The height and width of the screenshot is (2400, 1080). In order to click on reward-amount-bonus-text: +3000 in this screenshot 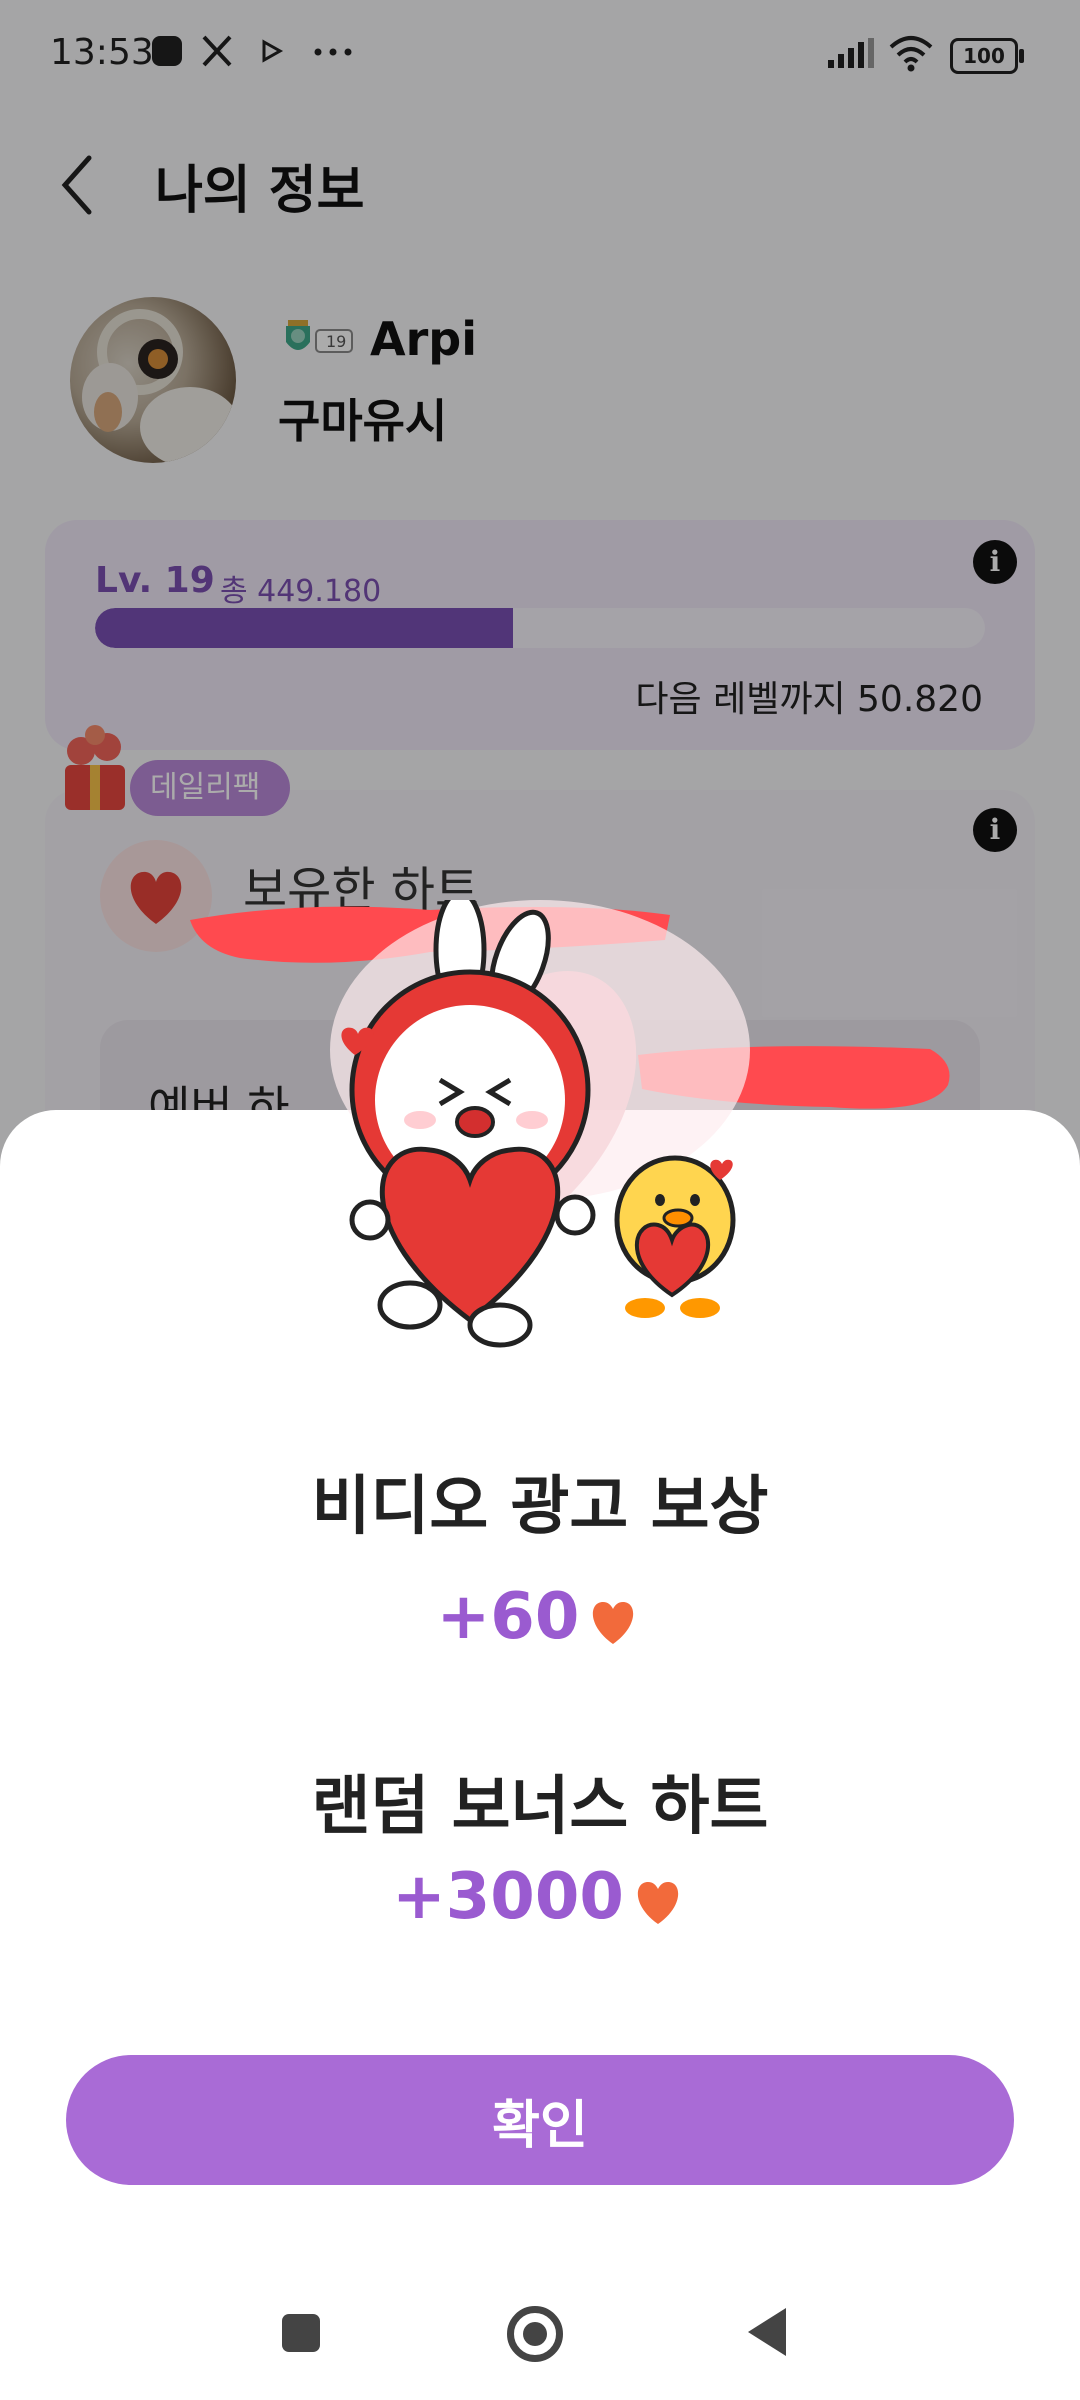, I will do `click(508, 1897)`.